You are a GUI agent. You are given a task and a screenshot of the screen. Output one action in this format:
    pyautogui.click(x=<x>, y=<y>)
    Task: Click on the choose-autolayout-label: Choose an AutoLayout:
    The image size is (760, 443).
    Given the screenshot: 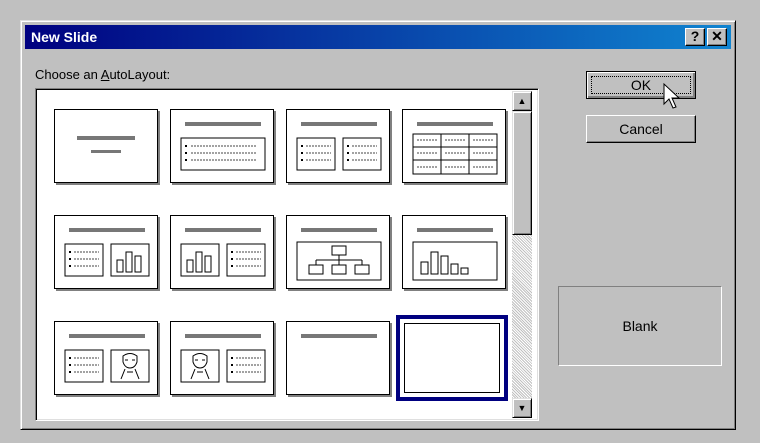 What is the action you would take?
    pyautogui.click(x=102, y=74)
    